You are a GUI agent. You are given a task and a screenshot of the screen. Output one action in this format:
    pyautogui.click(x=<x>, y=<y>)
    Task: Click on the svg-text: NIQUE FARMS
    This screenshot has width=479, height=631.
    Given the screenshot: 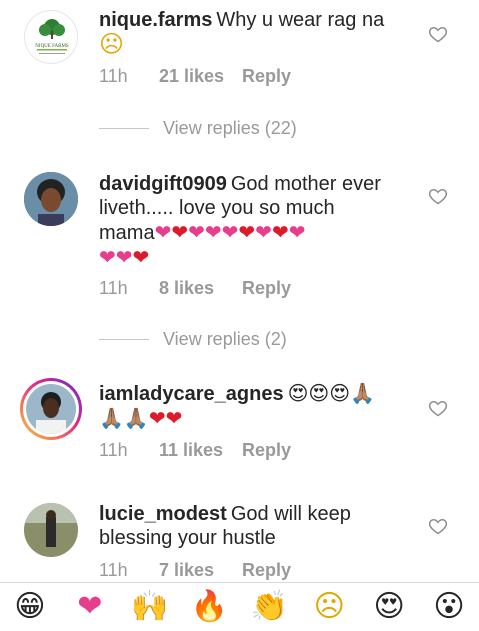 What is the action you would take?
    pyautogui.click(x=52, y=46)
    